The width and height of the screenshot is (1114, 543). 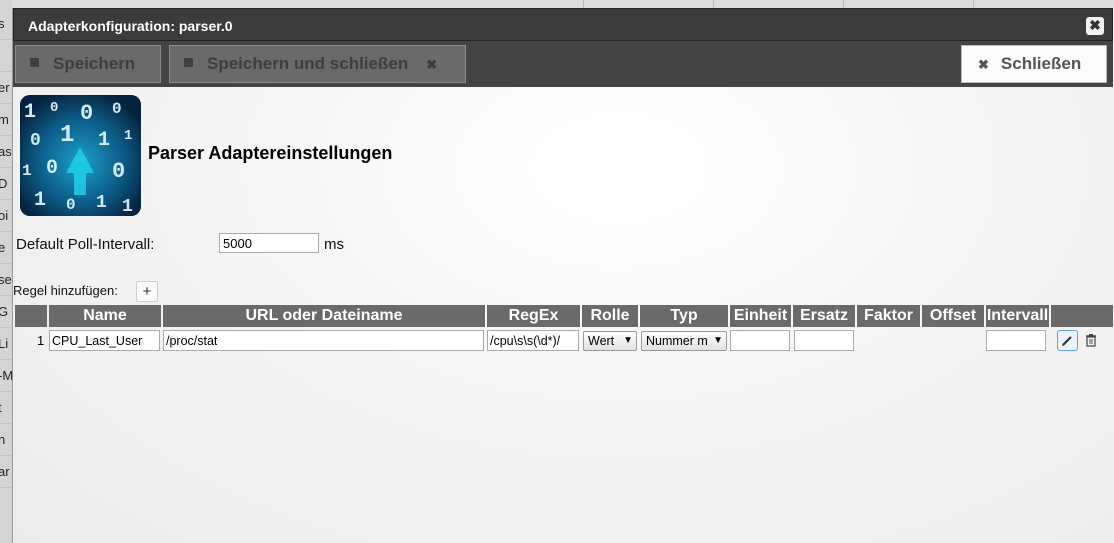 I want to click on save-and-close-label: Speichern und schließen, so click(x=308, y=63).